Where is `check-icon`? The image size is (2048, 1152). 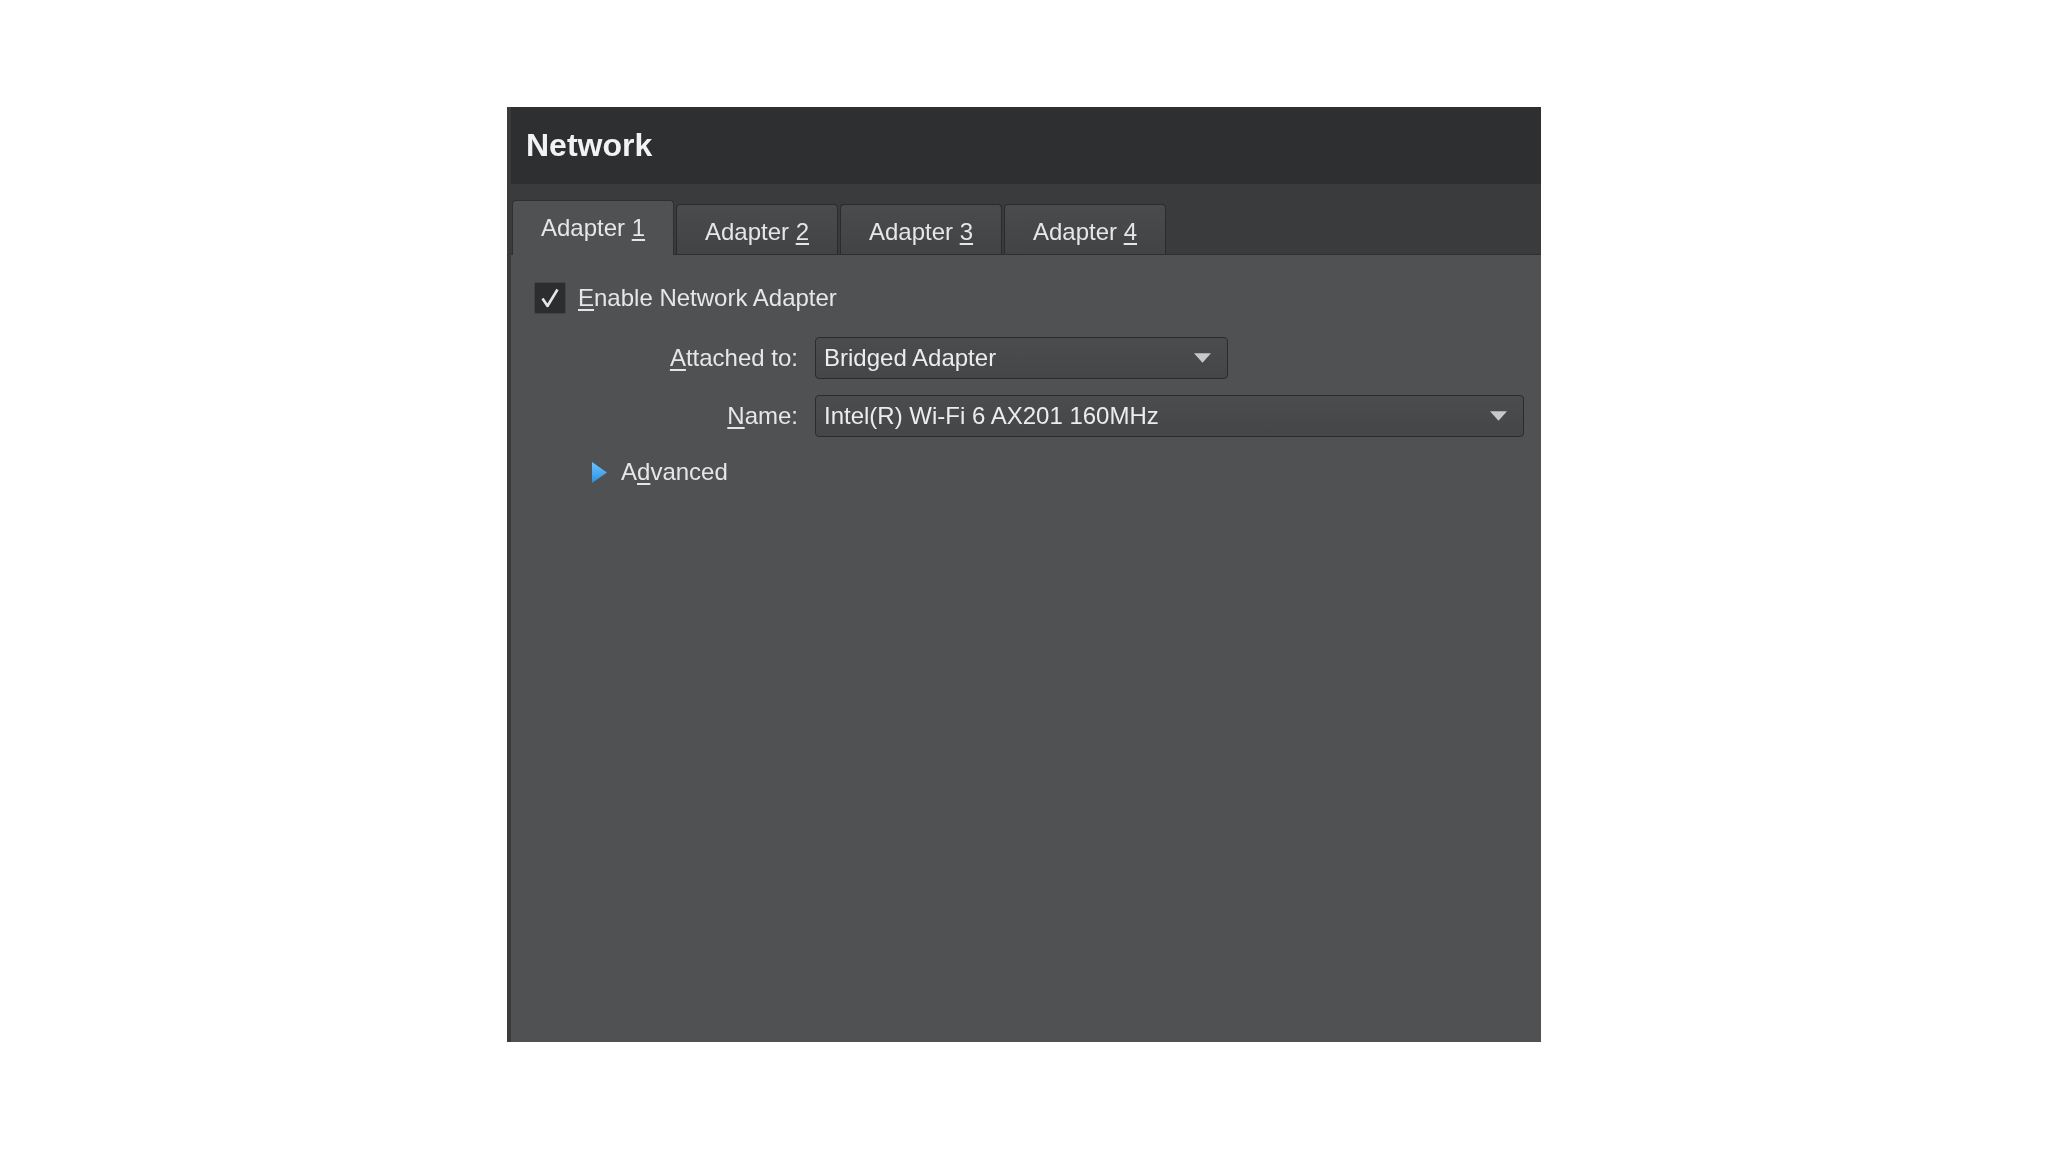 check-icon is located at coordinates (550, 298).